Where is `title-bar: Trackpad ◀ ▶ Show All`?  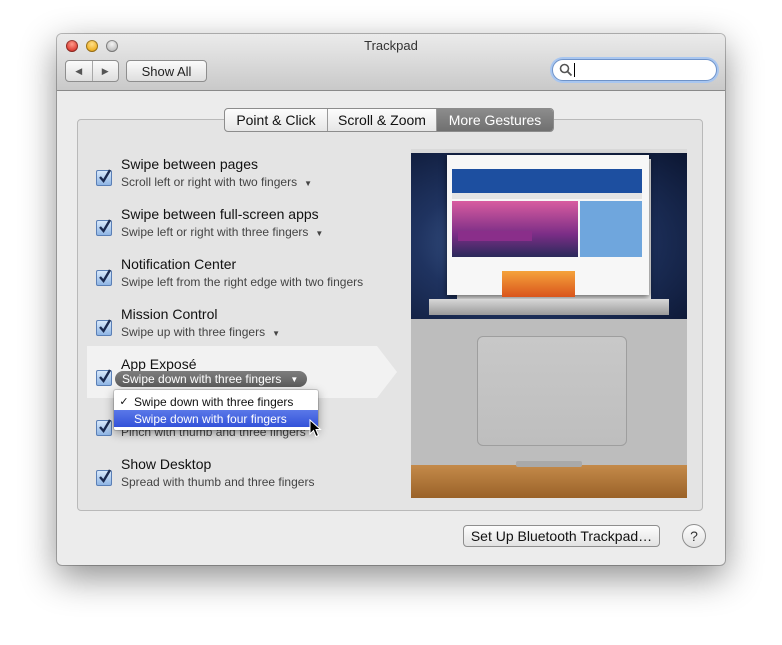
title-bar: Trackpad ◀ ▶ Show All is located at coordinates (391, 62).